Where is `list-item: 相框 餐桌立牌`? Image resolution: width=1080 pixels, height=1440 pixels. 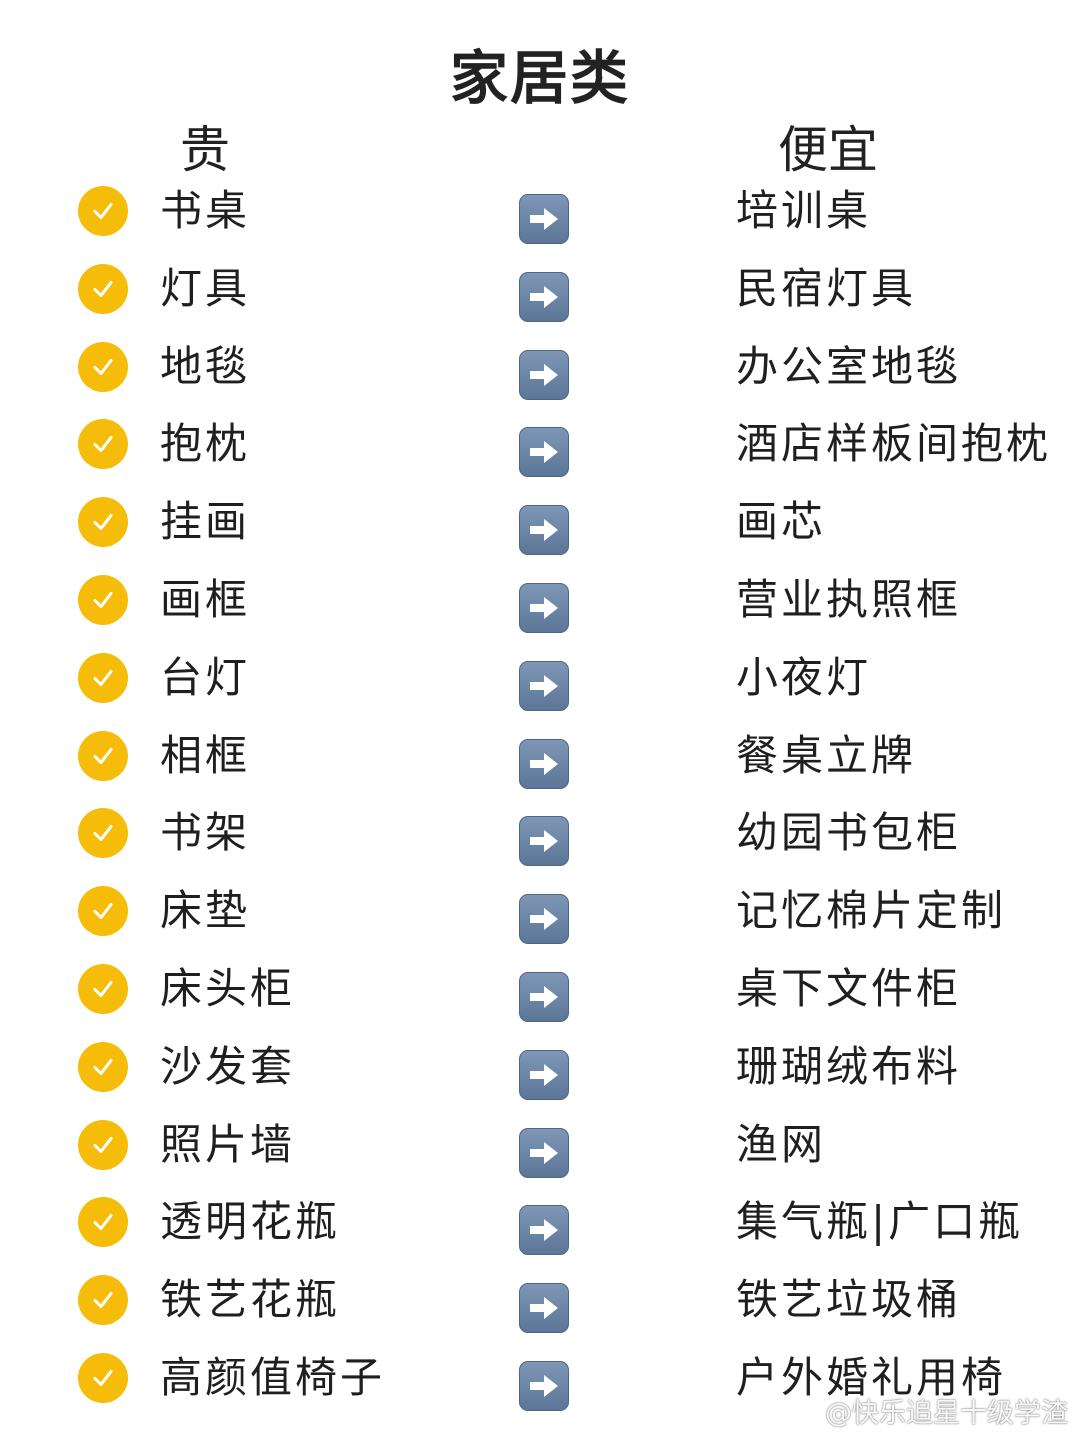
list-item: 相框 餐桌立牌 is located at coordinates (540, 756).